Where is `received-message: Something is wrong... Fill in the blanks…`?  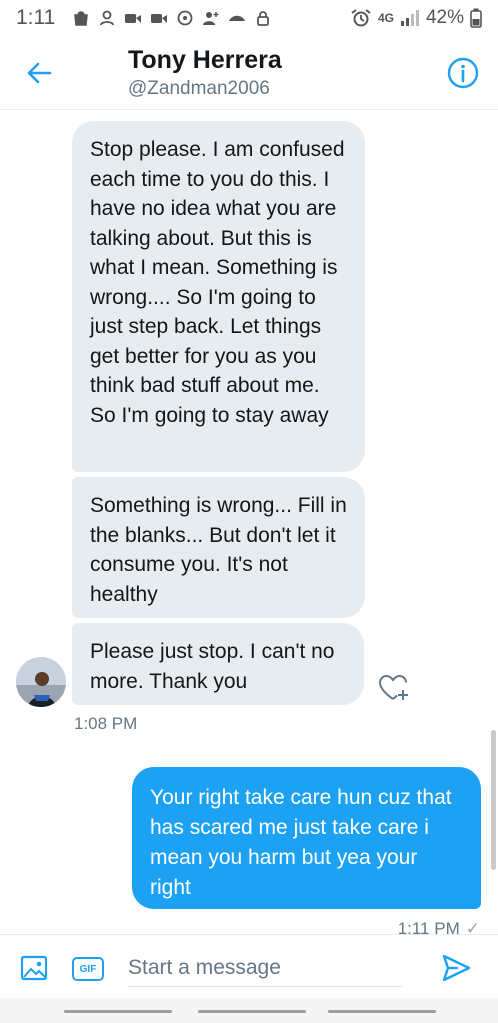
received-message: Something is wrong... Fill in the blanks… is located at coordinates (218, 547).